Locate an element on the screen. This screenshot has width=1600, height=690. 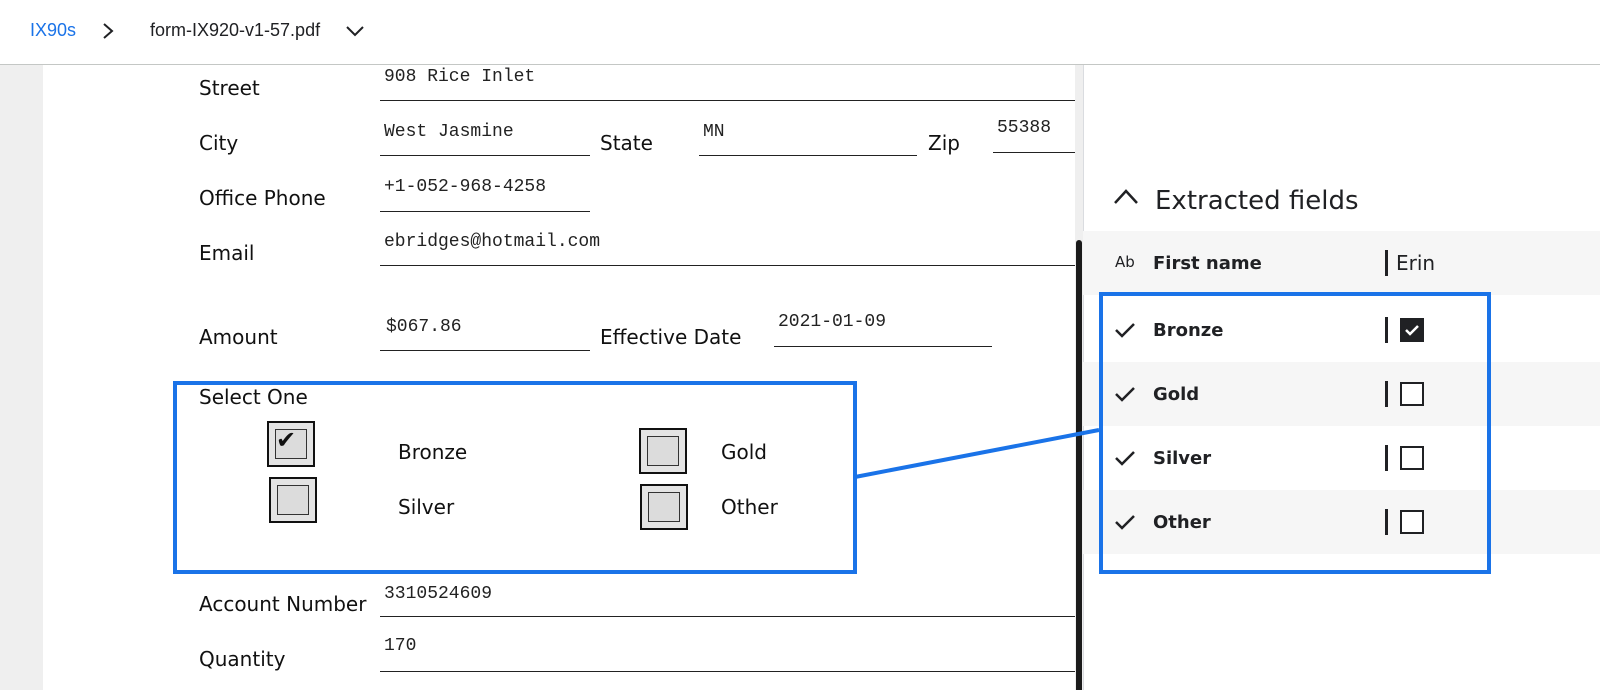
field-row-gold: Gold is located at coordinates (1341, 394).